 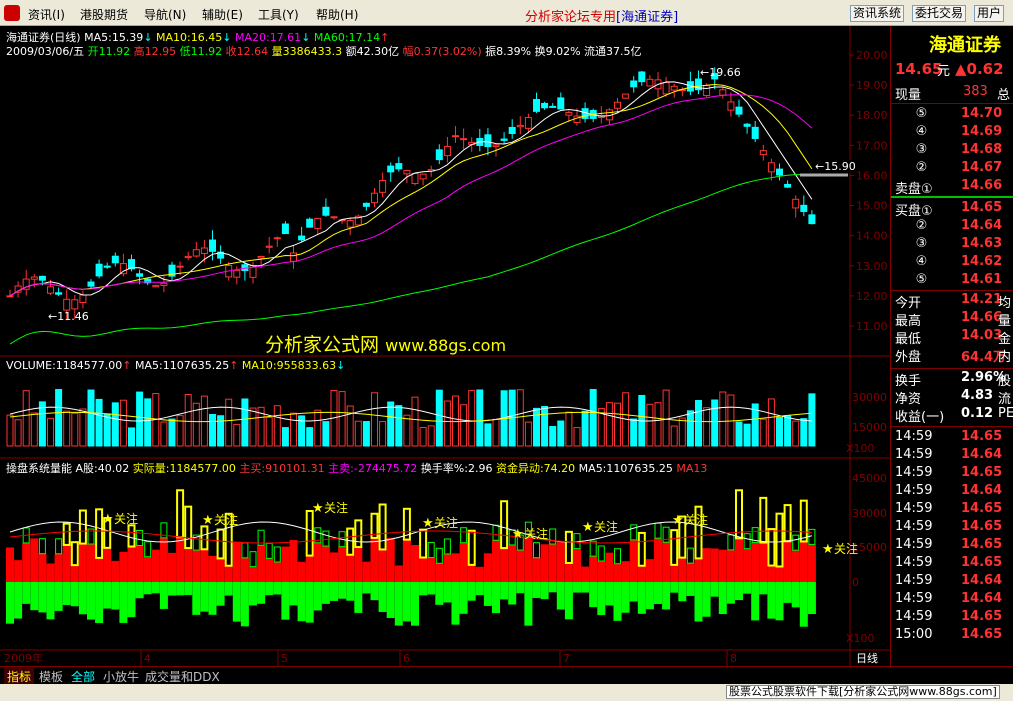 I want to click on quote-now-label: 现量, so click(x=908, y=95).